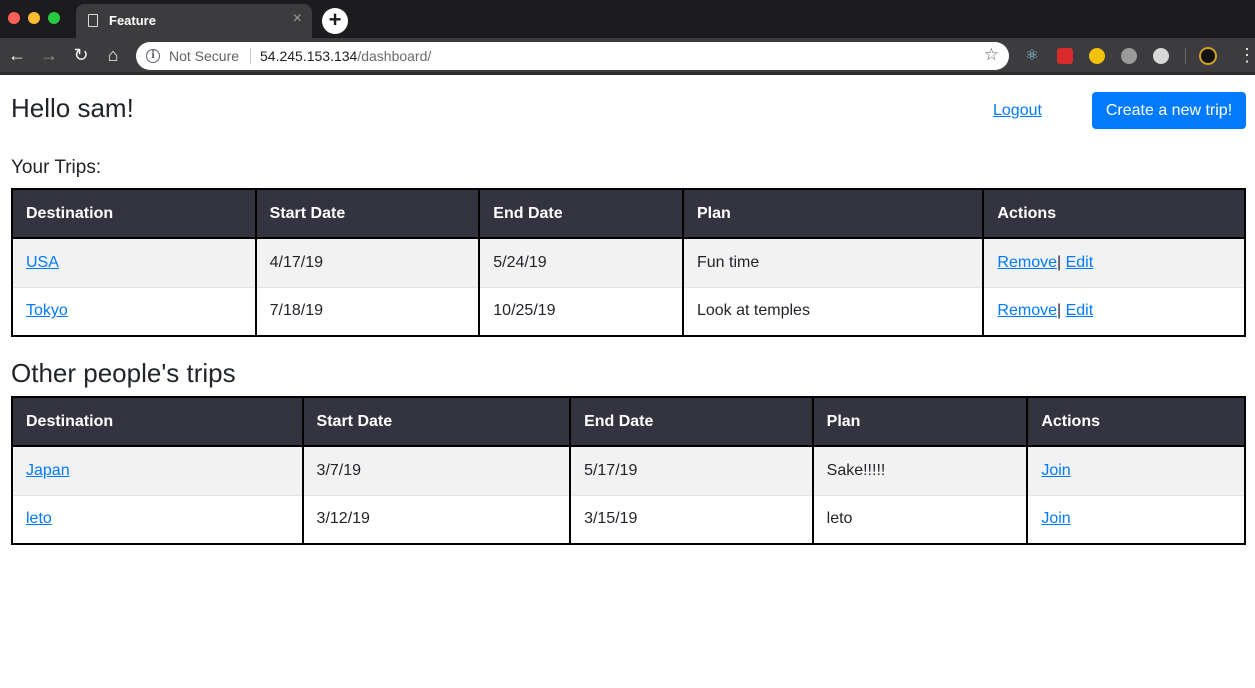 Image resolution: width=1255 pixels, height=688 pixels. I want to click on browser-tab-bar: Feature × +, so click(627, 19).